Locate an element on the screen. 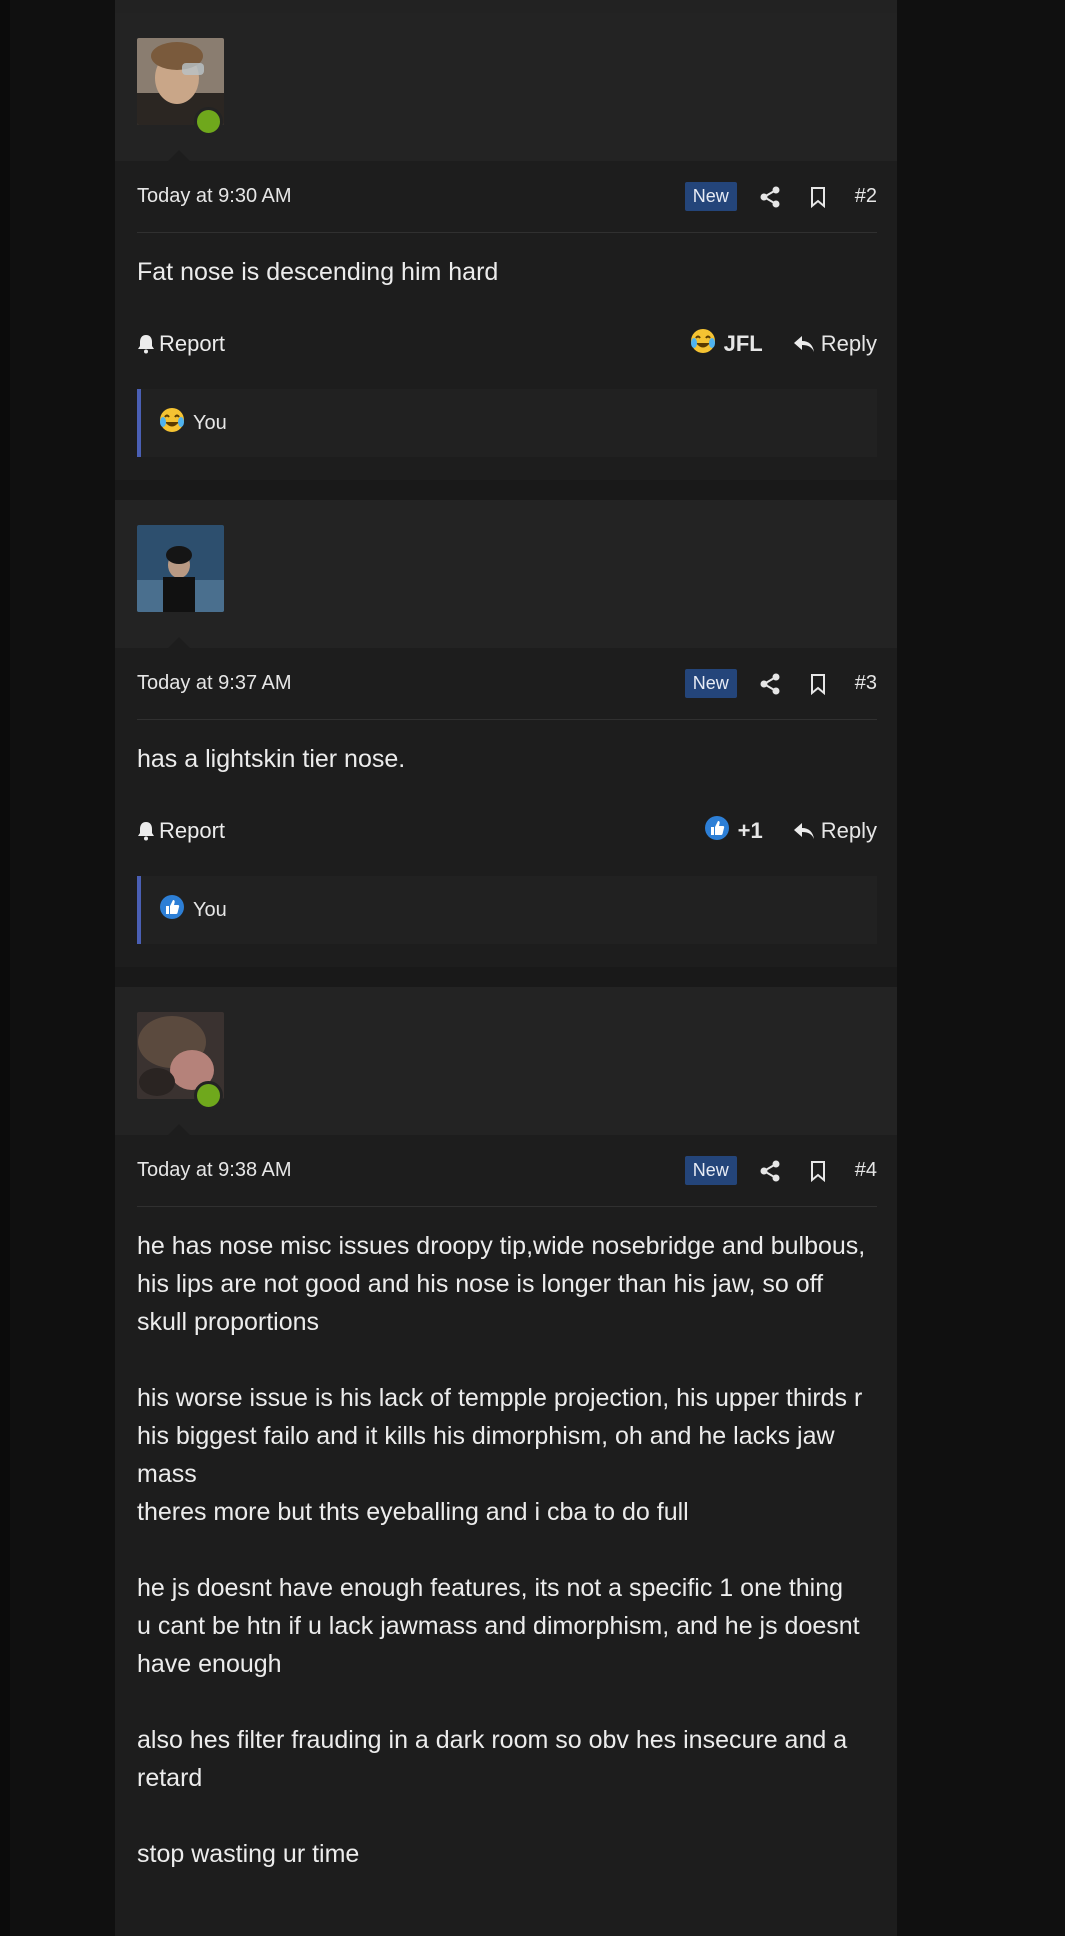 This screenshot has width=1065, height=1936. post-timestamp: Today at 9:37 AM is located at coordinates (411, 683).